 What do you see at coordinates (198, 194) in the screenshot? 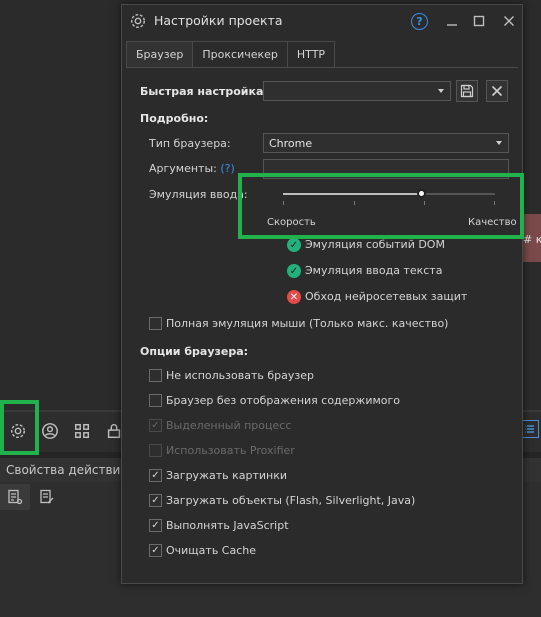
I see `input-emulation-label: Эмуляция ввода:` at bounding box center [198, 194].